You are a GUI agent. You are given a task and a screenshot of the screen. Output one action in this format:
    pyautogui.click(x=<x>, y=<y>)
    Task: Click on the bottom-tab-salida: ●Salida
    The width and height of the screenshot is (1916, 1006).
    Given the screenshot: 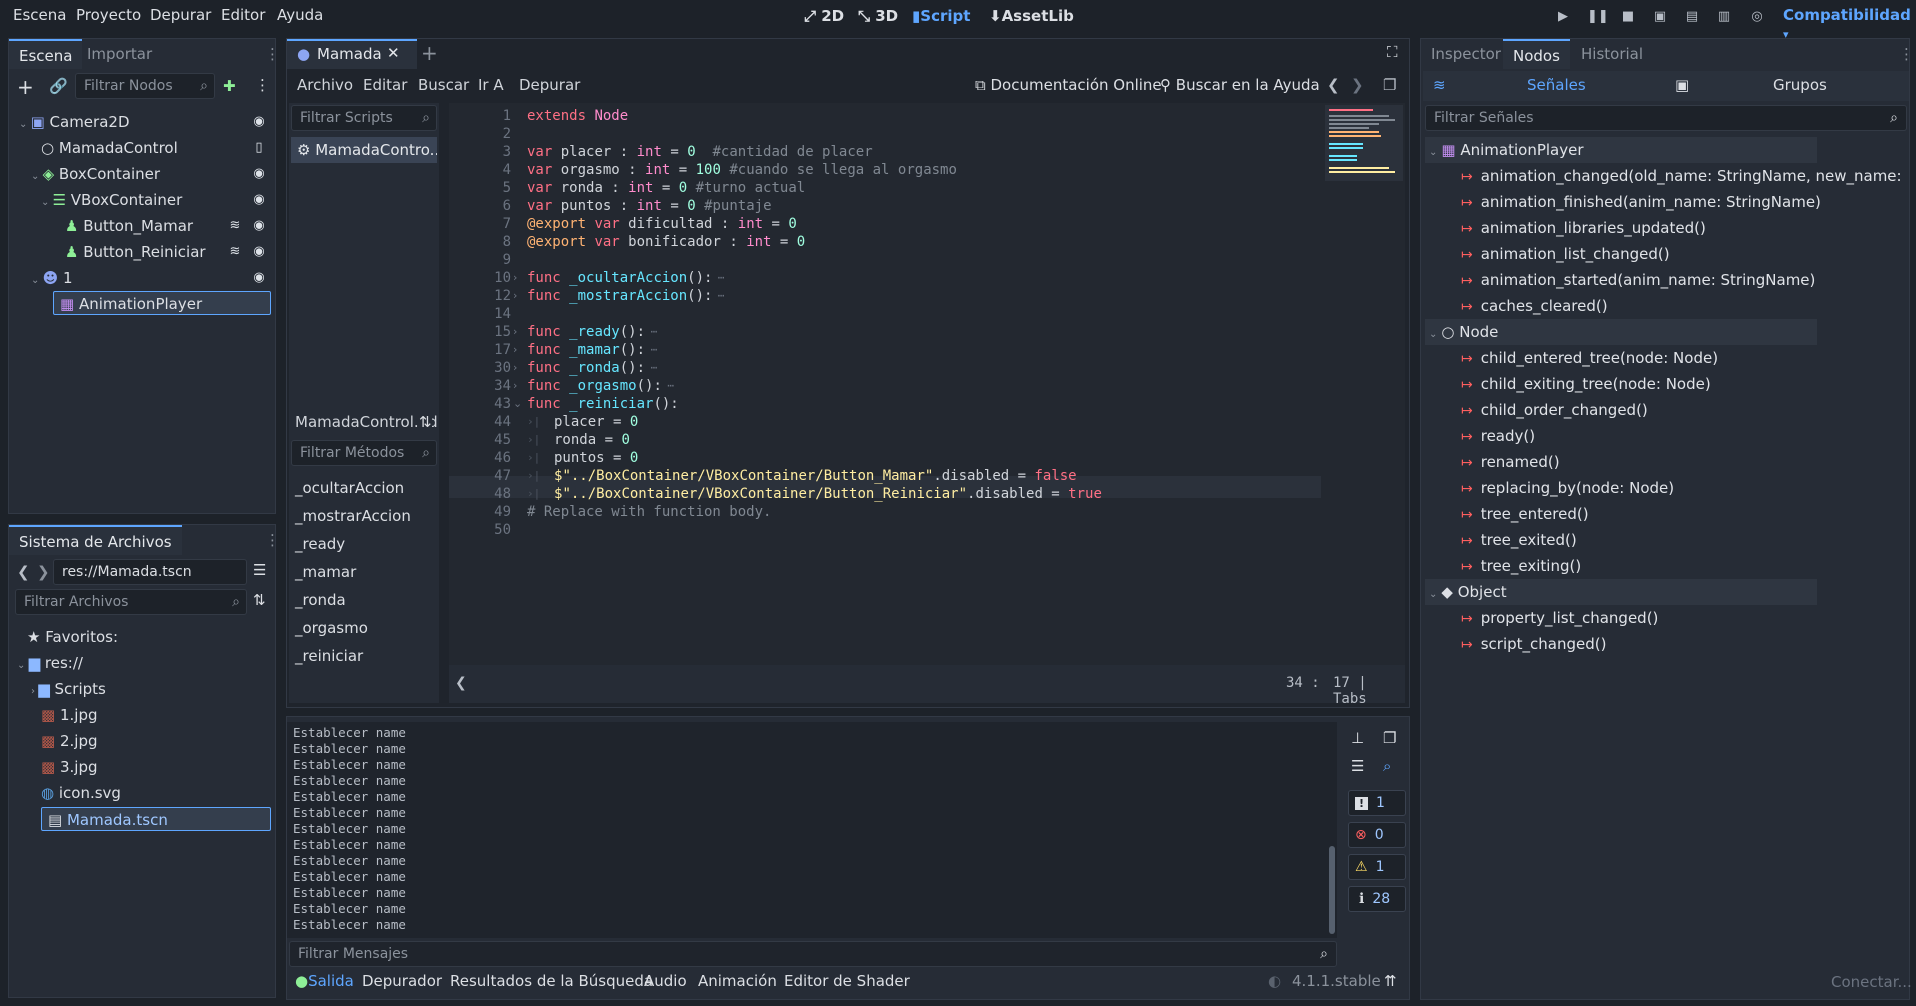 What is the action you would take?
    pyautogui.click(x=324, y=981)
    